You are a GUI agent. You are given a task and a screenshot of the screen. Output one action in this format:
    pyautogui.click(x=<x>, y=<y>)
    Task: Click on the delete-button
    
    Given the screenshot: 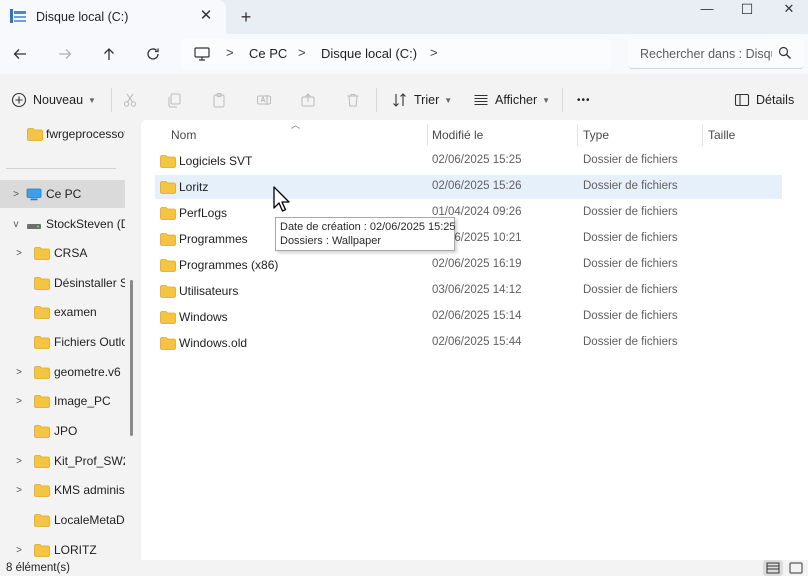 What is the action you would take?
    pyautogui.click(x=356, y=100)
    